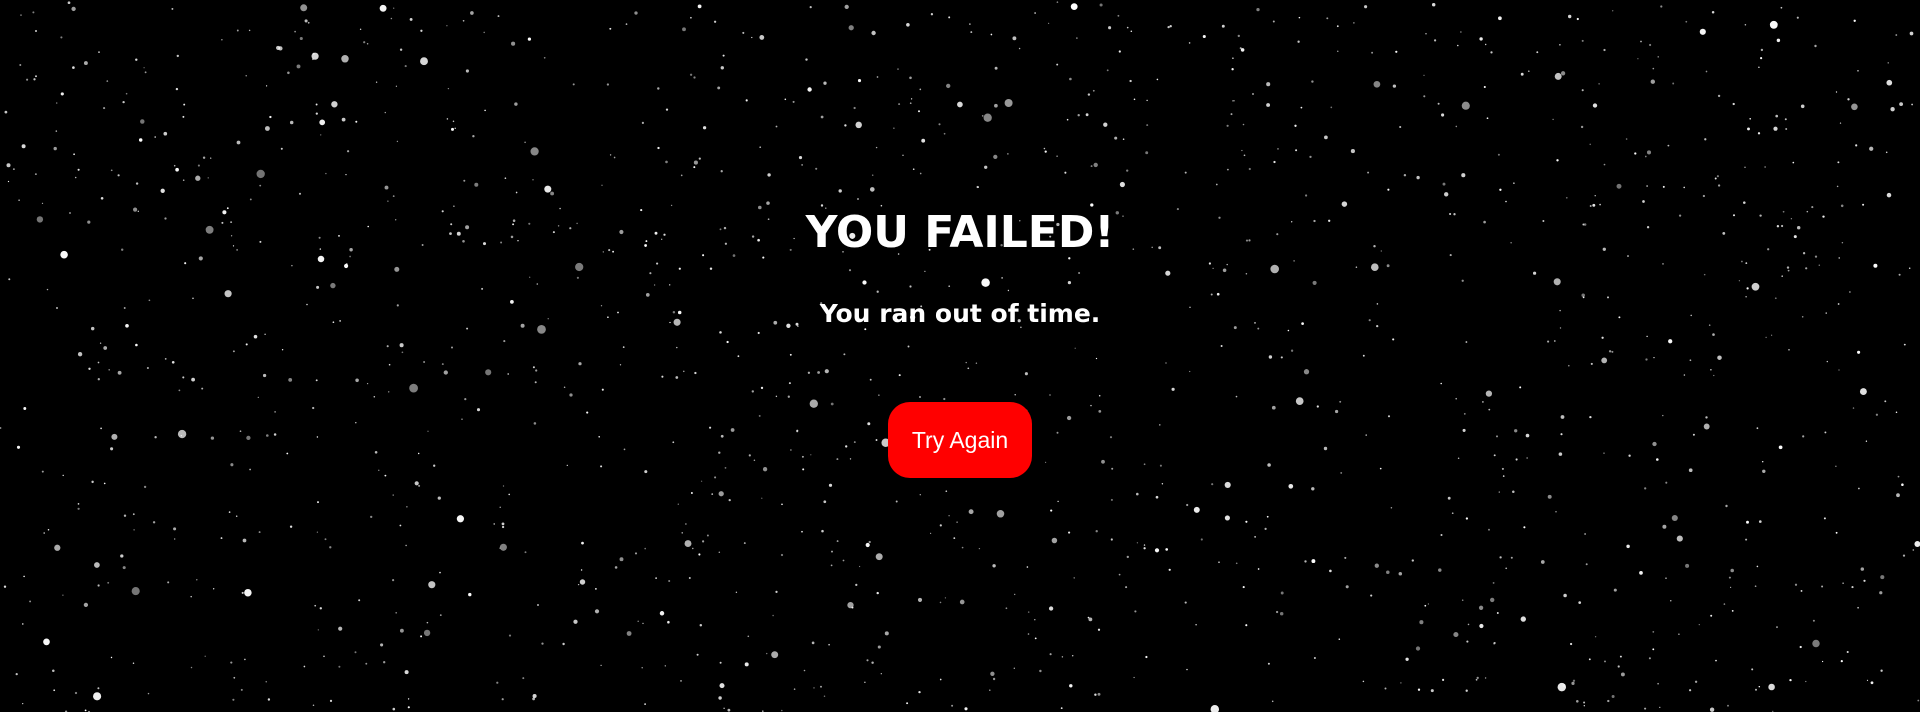 This screenshot has height=712, width=1920. I want to click on try-again-button: Try Again, so click(960, 440).